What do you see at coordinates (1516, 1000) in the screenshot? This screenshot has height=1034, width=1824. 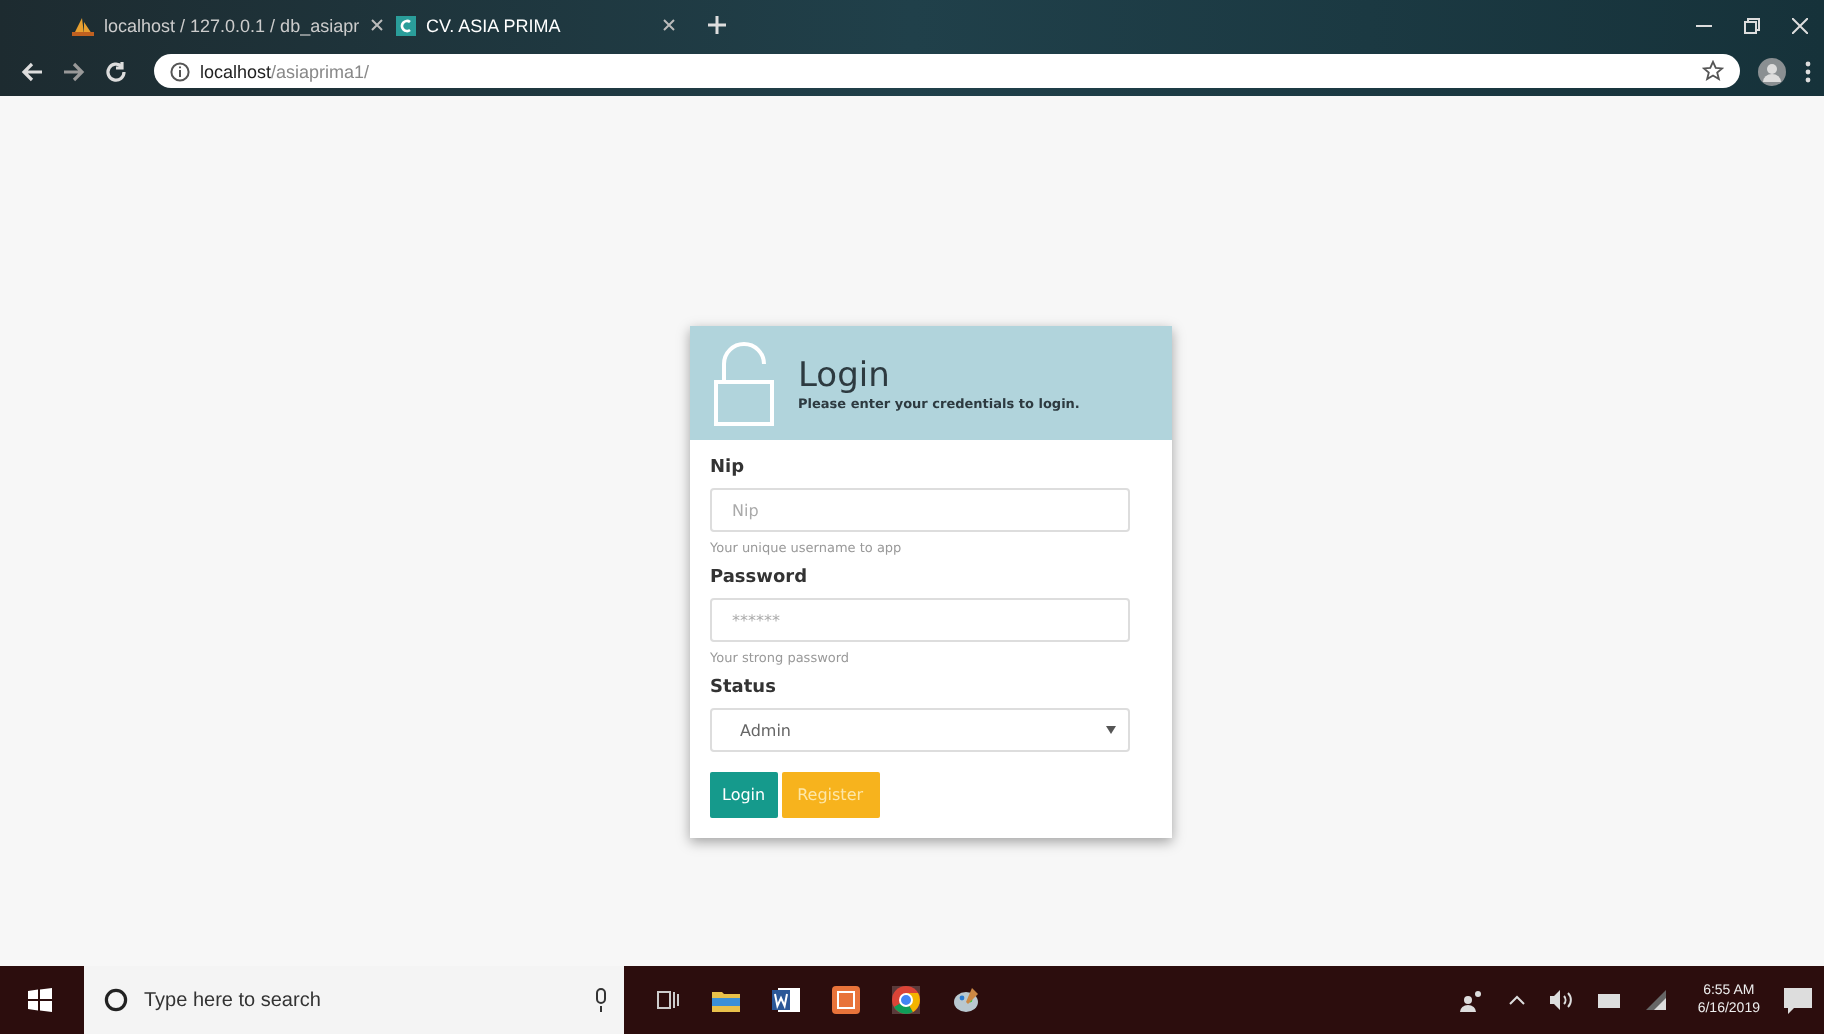 I see `chevron-up-icon` at bounding box center [1516, 1000].